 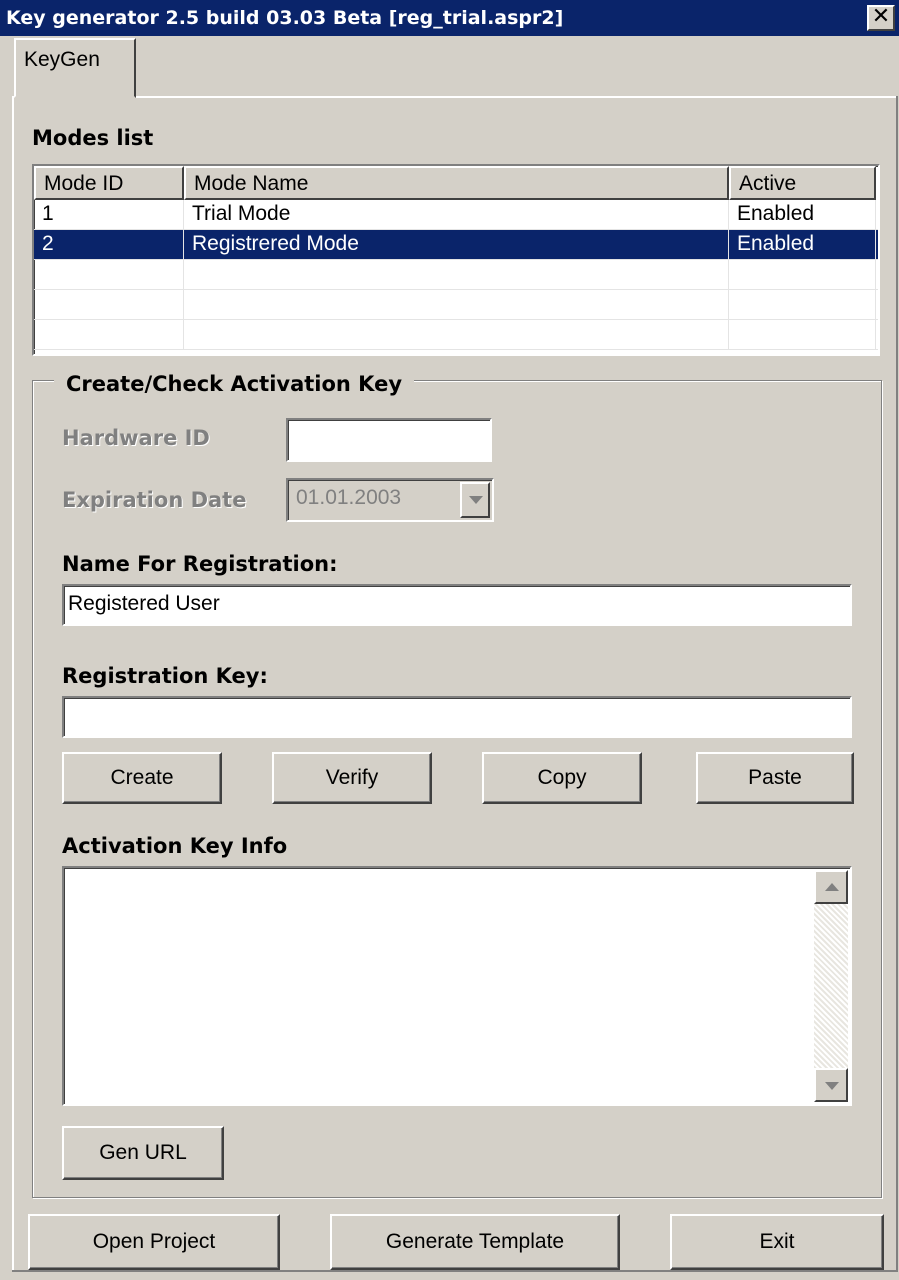 I want to click on expiration-date-label: Expiration Date, so click(x=154, y=500).